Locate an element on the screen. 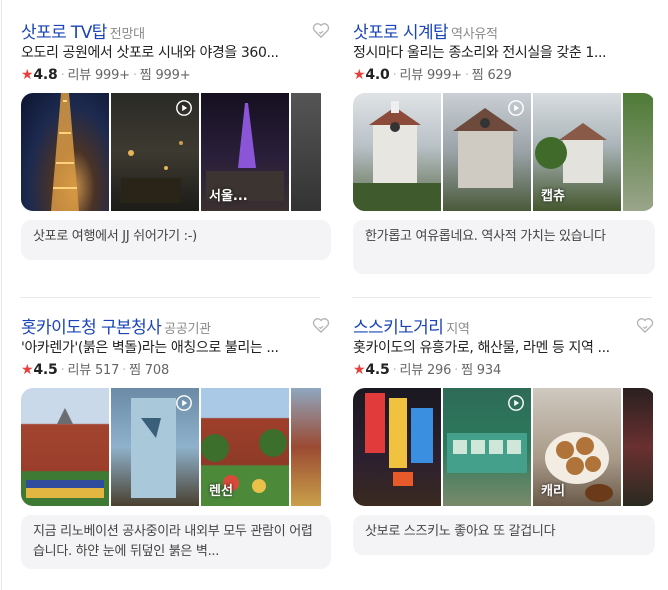 The width and height of the screenshot is (668, 590). place-category: 역사유적 is located at coordinates (474, 34).